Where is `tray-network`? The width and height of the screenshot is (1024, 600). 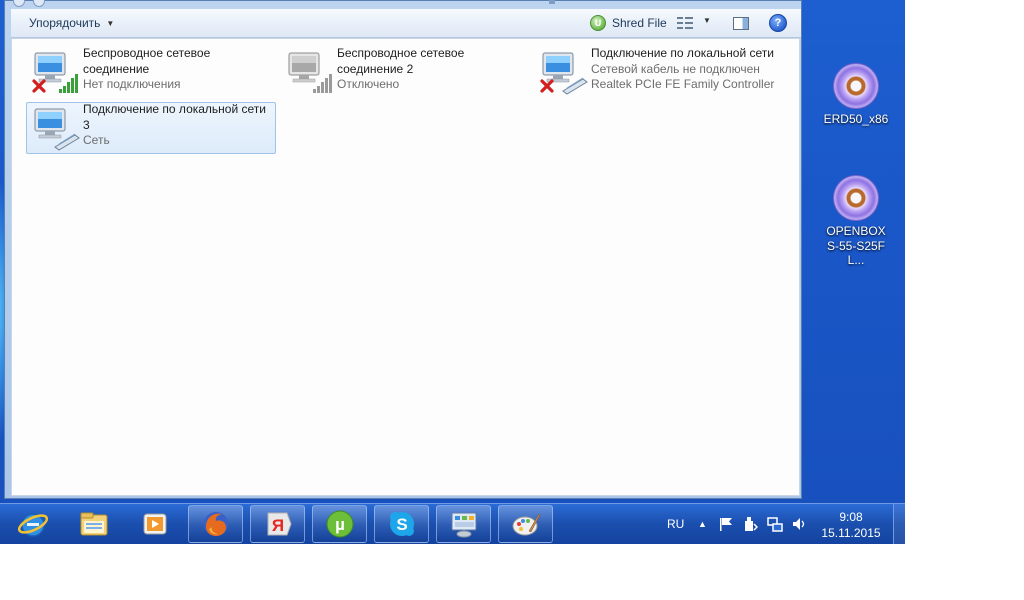
tray-network is located at coordinates (775, 524).